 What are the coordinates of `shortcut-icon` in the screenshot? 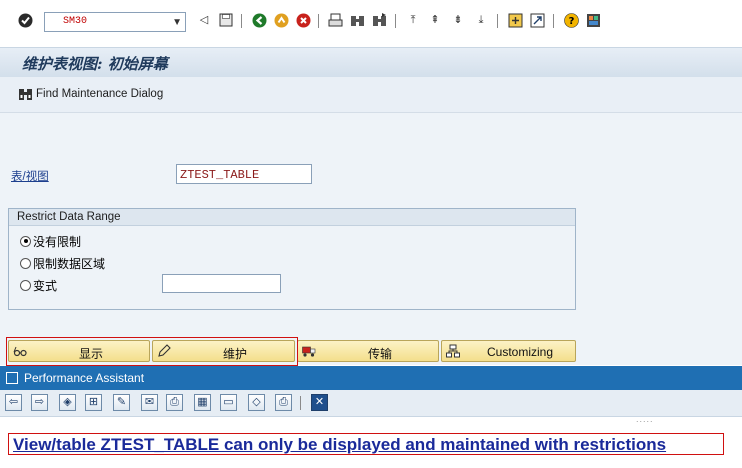 It's located at (537, 20).